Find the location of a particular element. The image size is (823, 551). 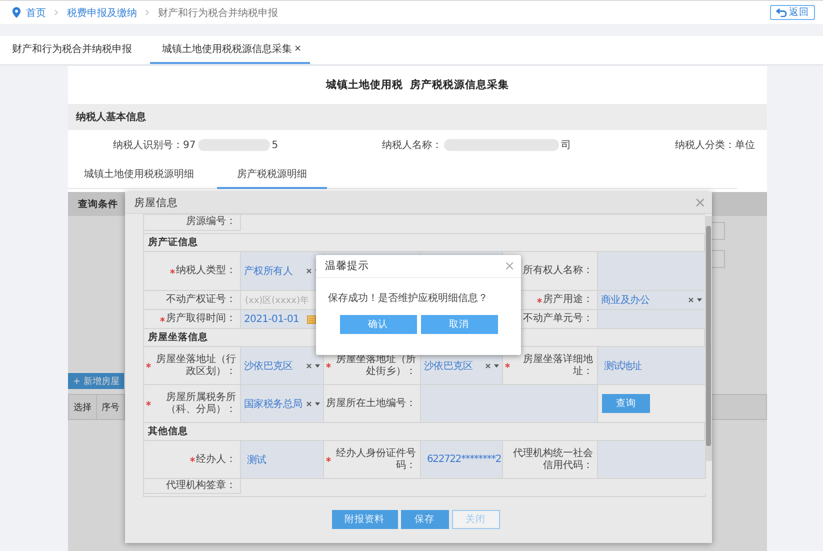

sub-tab: 房产税税源明细 is located at coordinates (272, 174).